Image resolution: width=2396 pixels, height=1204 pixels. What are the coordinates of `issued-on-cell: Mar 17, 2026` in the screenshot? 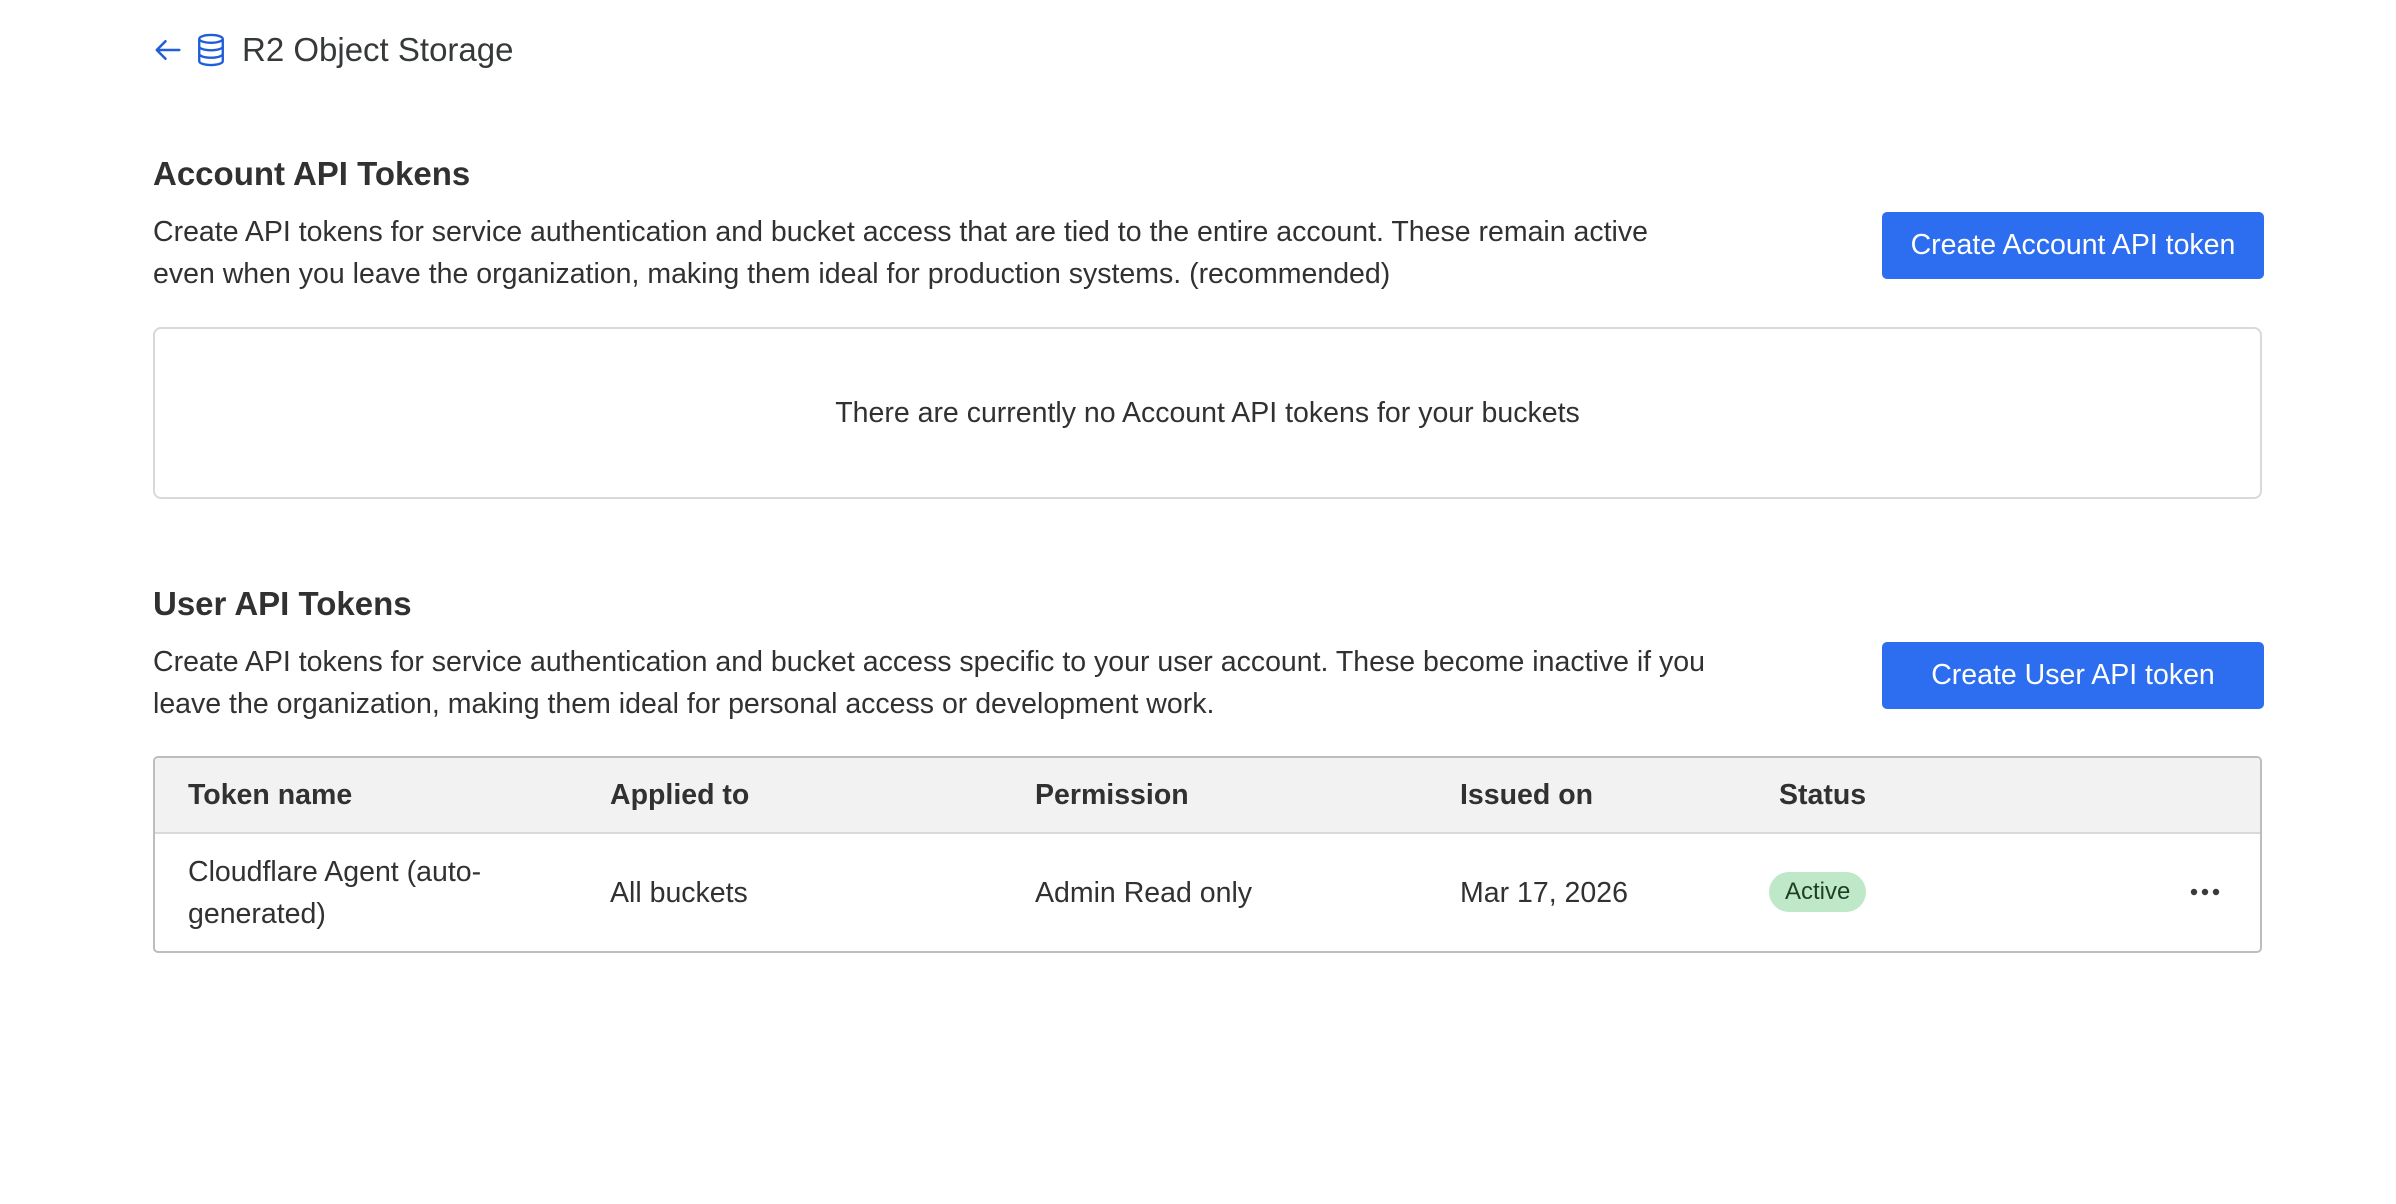 It's located at (1544, 893).